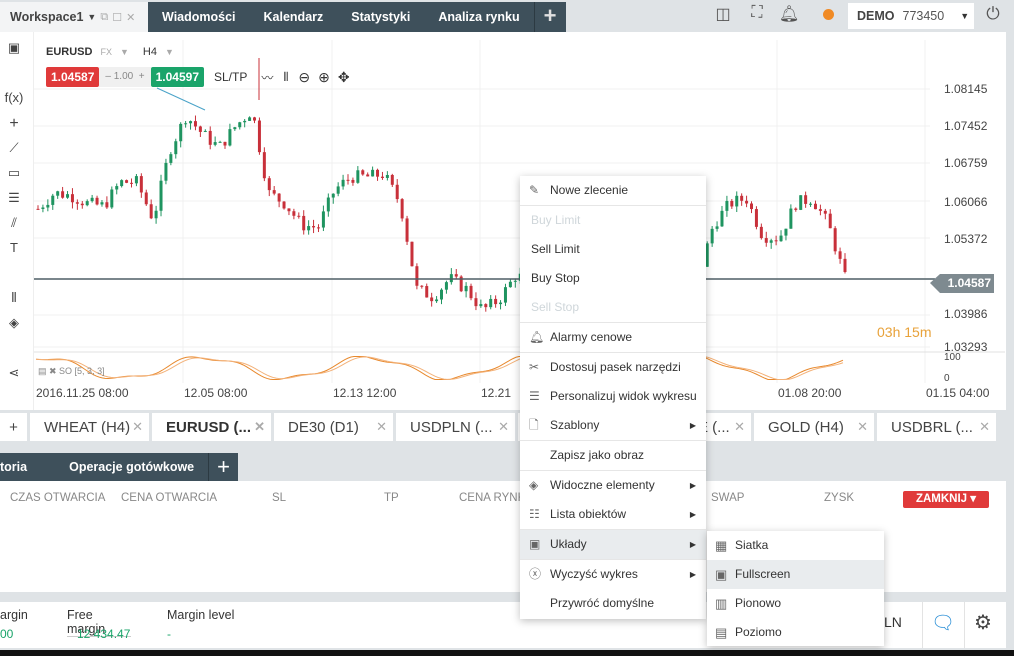  What do you see at coordinates (983, 622) in the screenshot?
I see `settings-icon: ⚙` at bounding box center [983, 622].